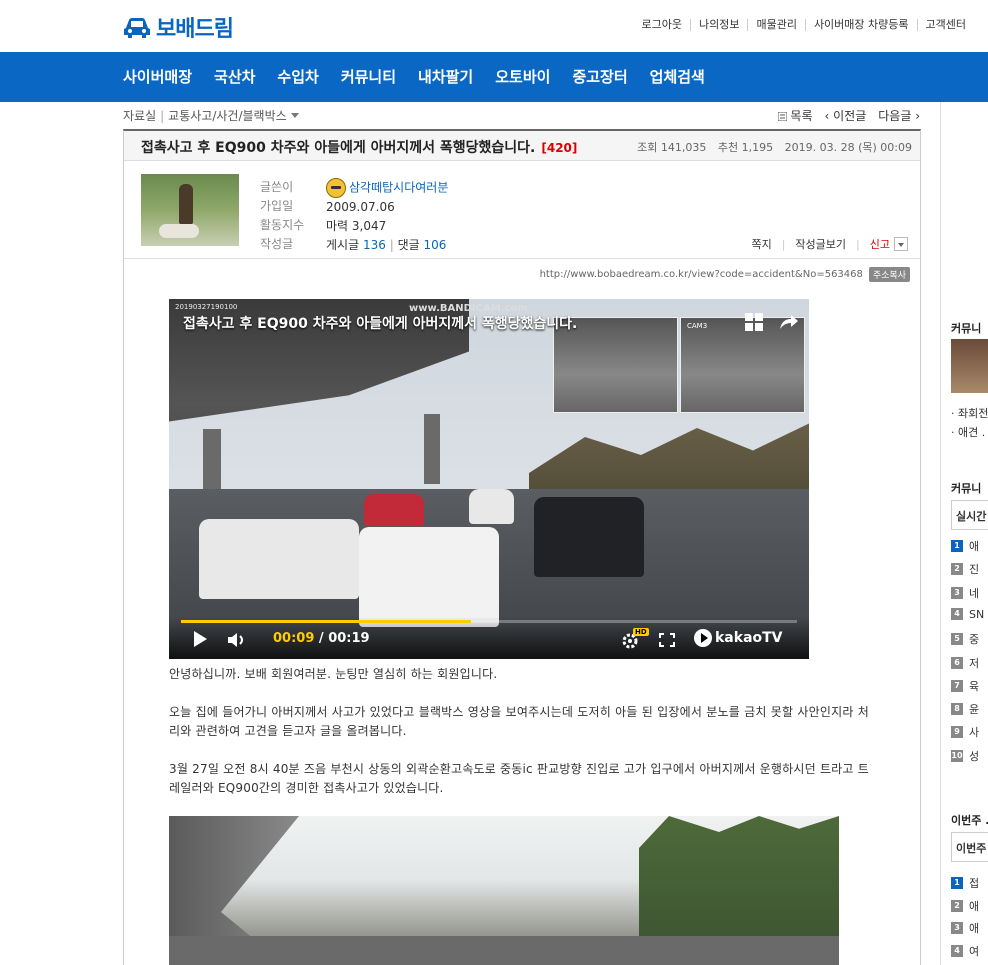  Describe the element at coordinates (901, 244) in the screenshot. I see `report-dropdown-icon` at that location.